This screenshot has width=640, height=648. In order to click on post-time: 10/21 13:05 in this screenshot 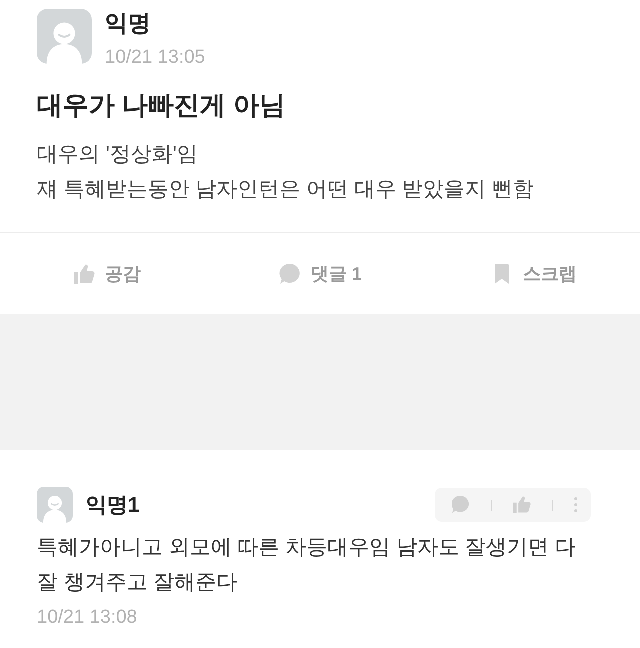, I will do `click(155, 58)`.